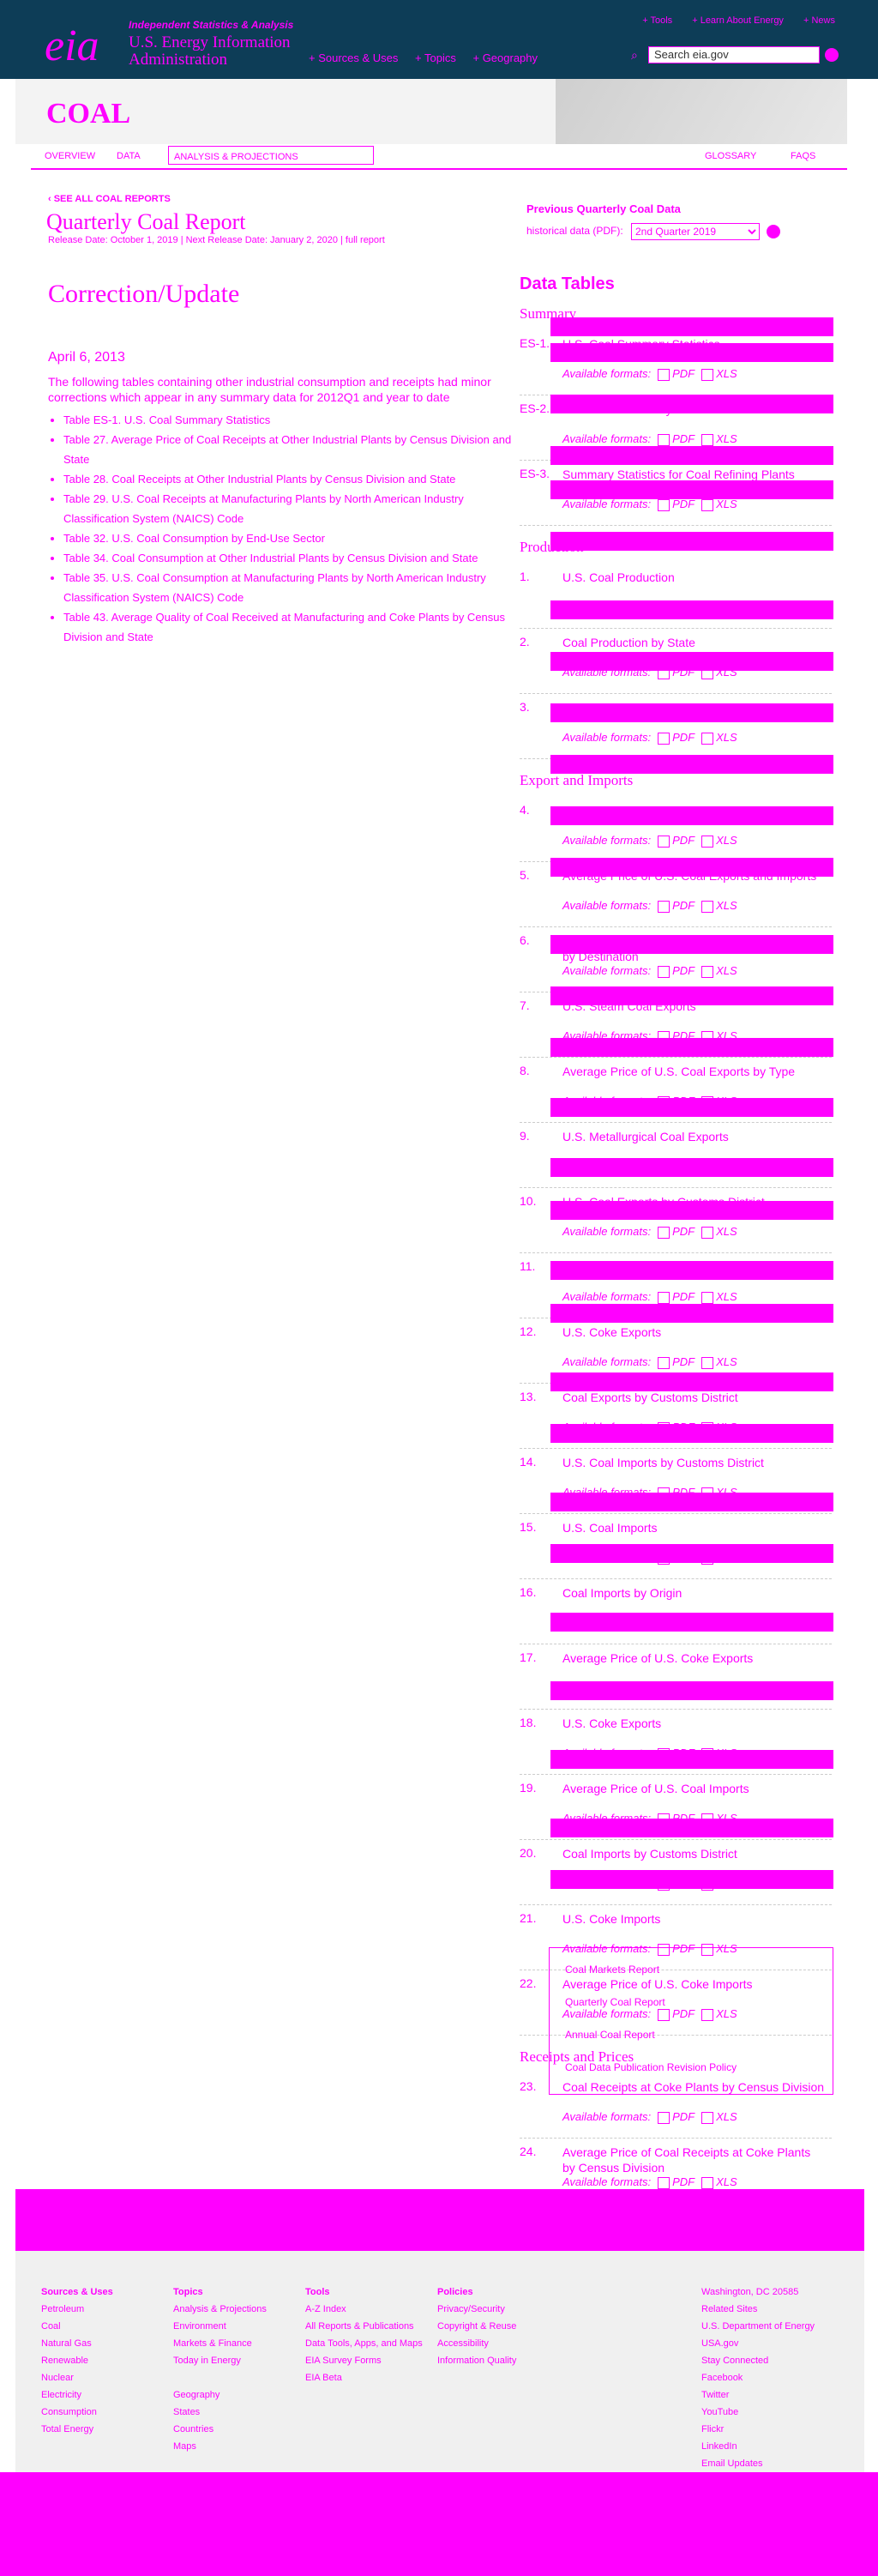 The width and height of the screenshot is (878, 2576). What do you see at coordinates (651, 2067) in the screenshot?
I see `related-link: Coal Data Publication Revision Policy` at bounding box center [651, 2067].